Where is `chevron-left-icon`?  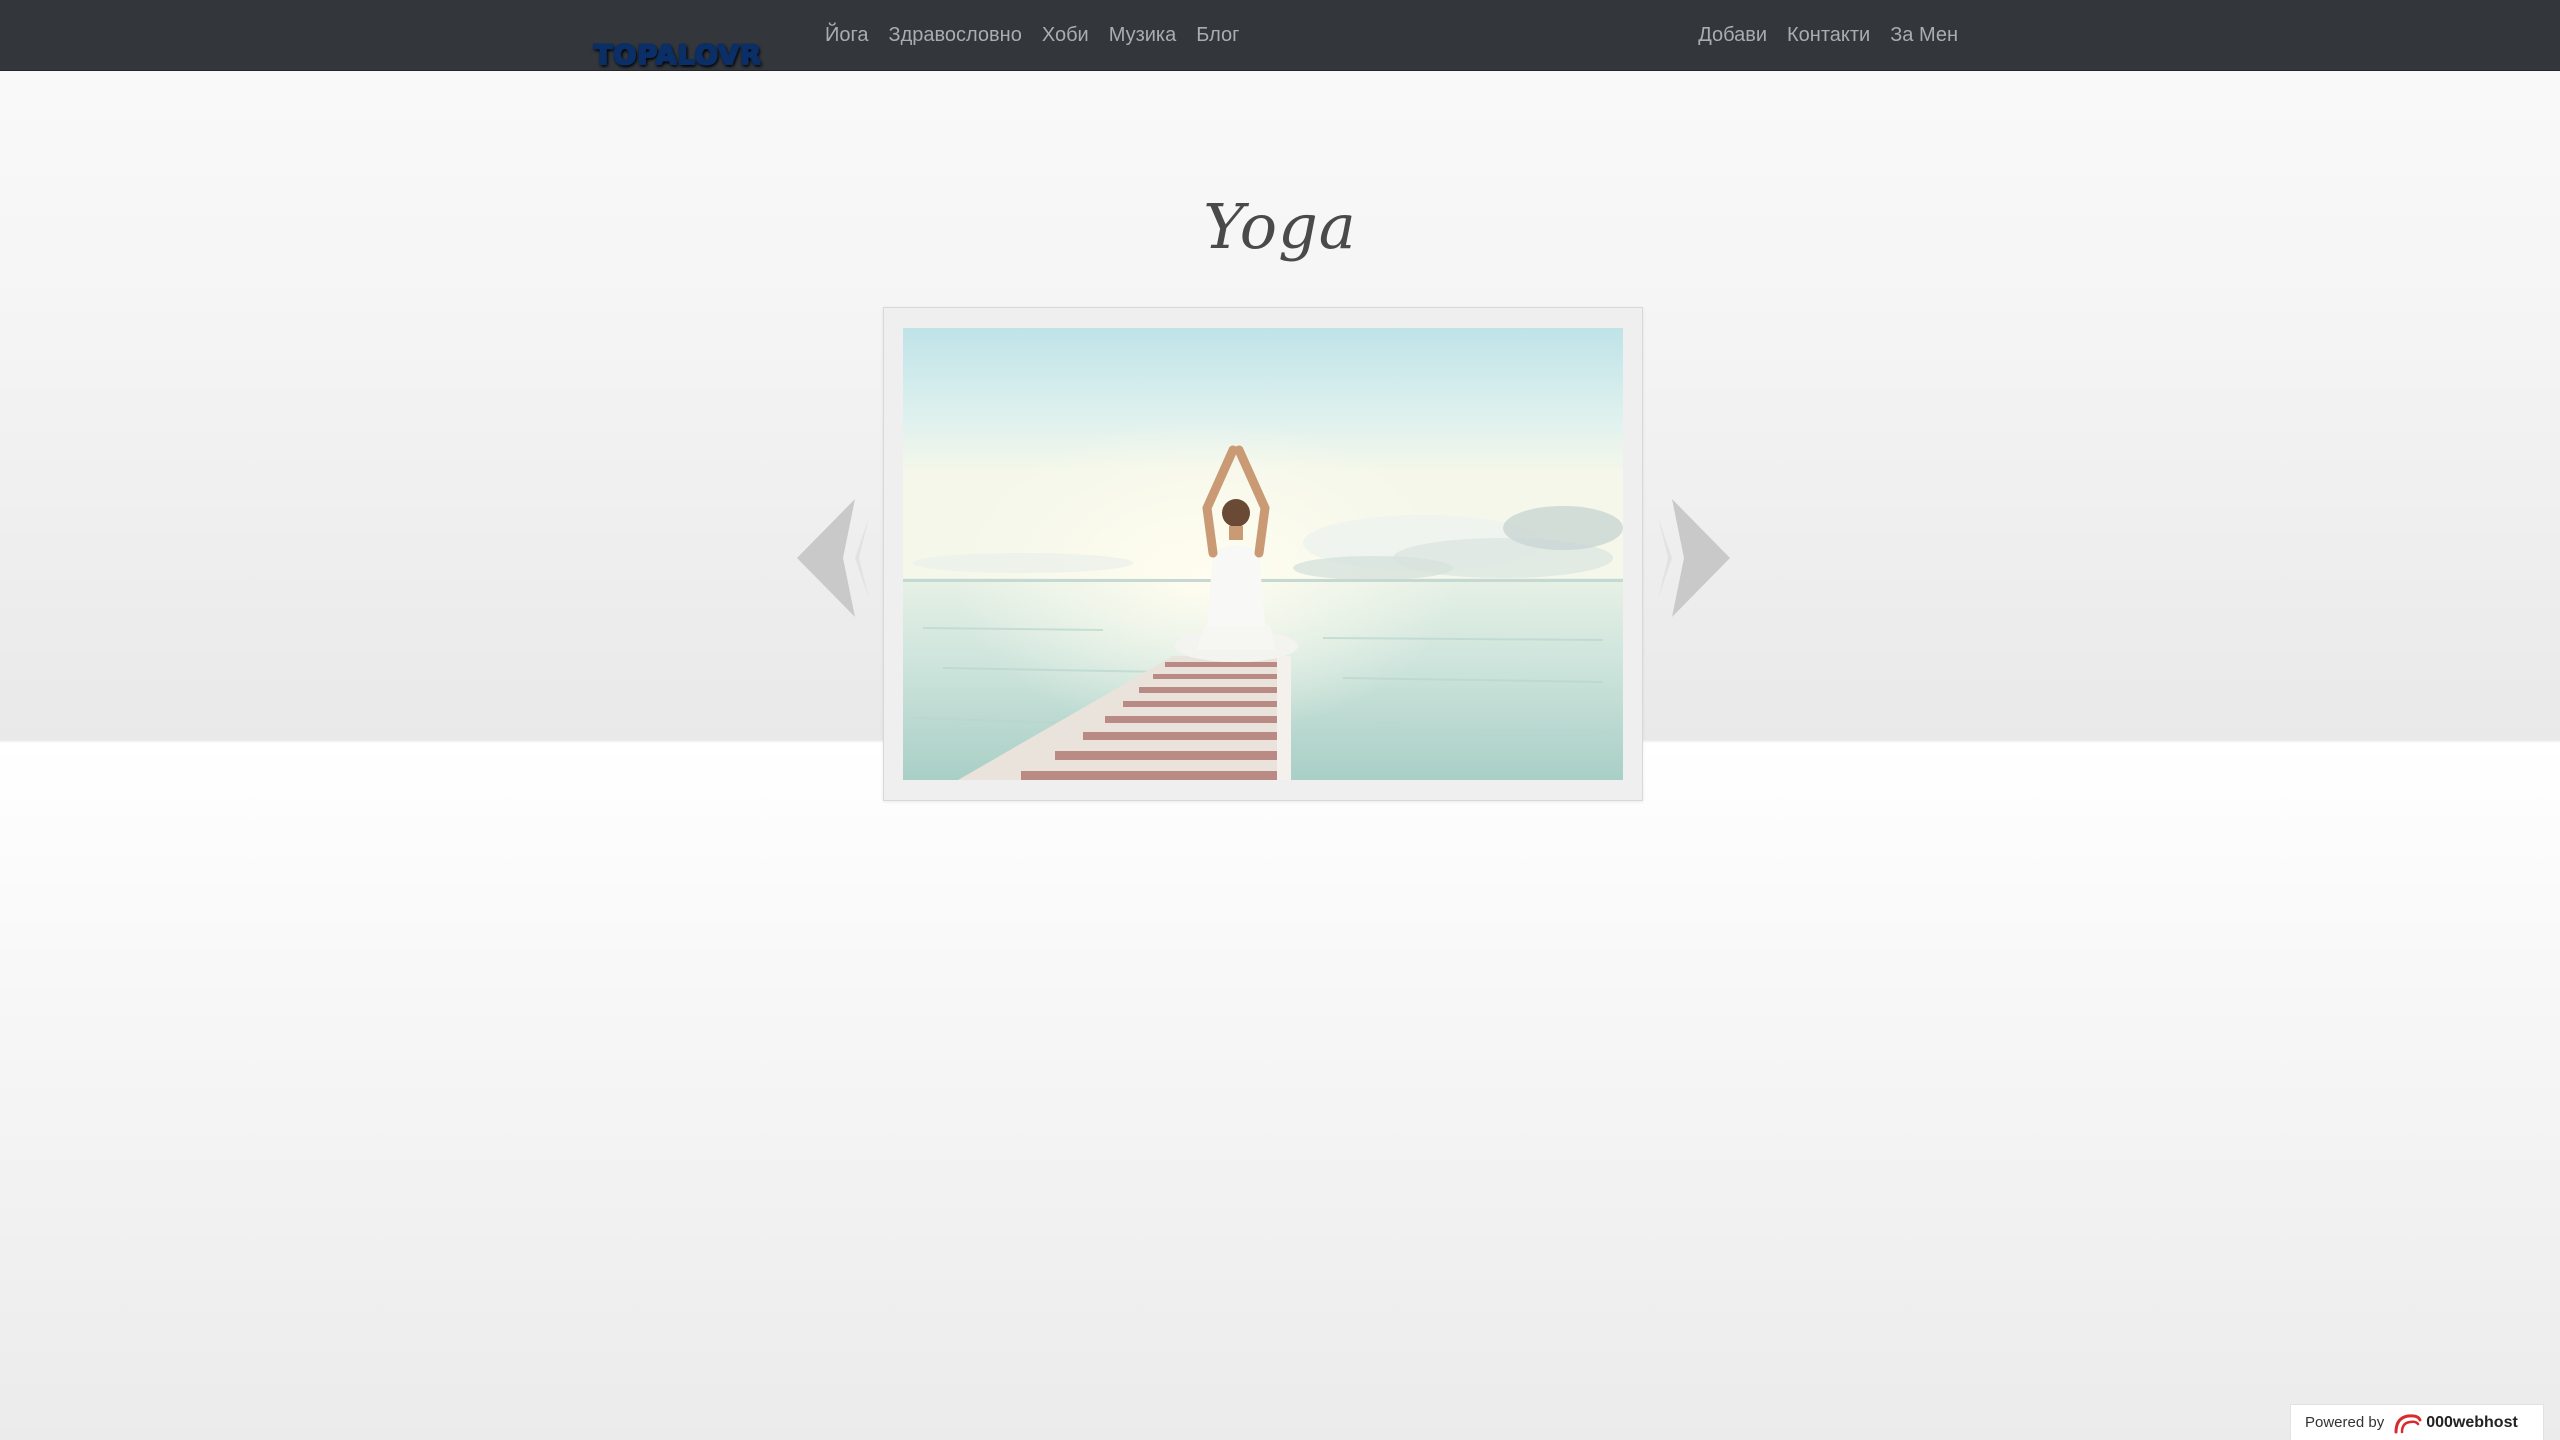 chevron-left-icon is located at coordinates (833, 558).